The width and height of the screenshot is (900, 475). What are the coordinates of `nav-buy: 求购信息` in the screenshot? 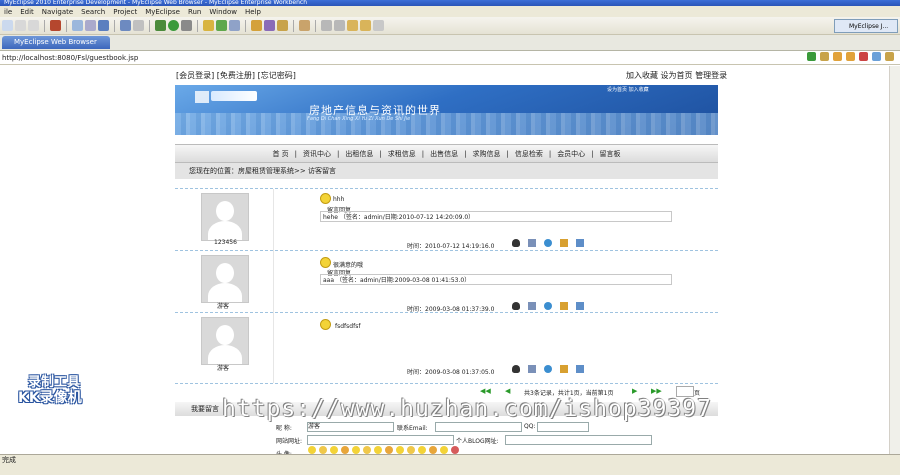 It's located at (486, 154).